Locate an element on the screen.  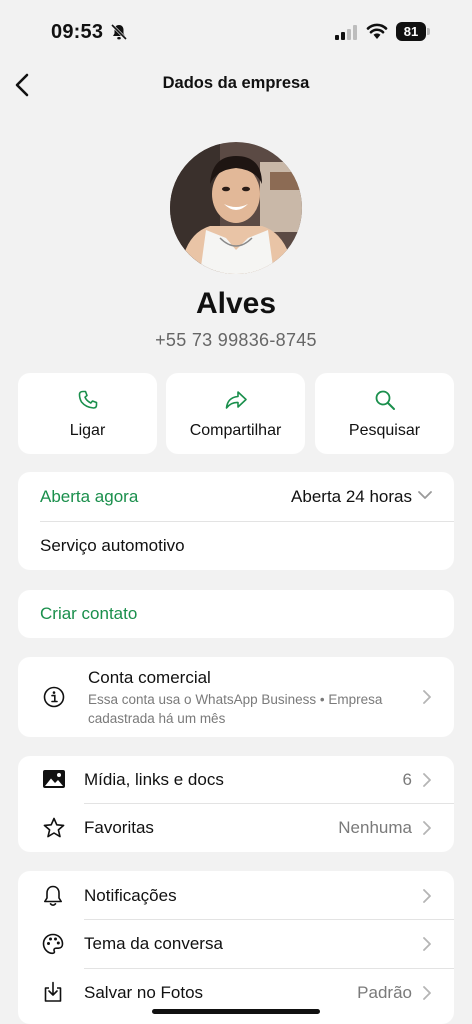
category-row: Serviço automotivo is located at coordinates (236, 546).